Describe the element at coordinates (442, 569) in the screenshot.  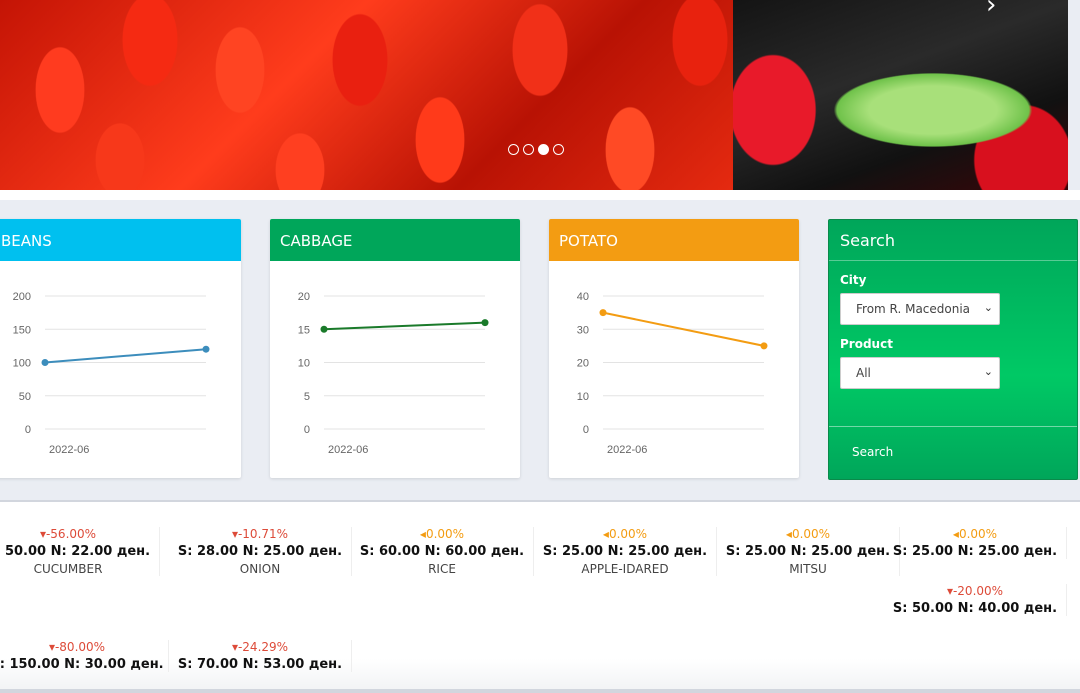
I see `product-name: RICE` at that location.